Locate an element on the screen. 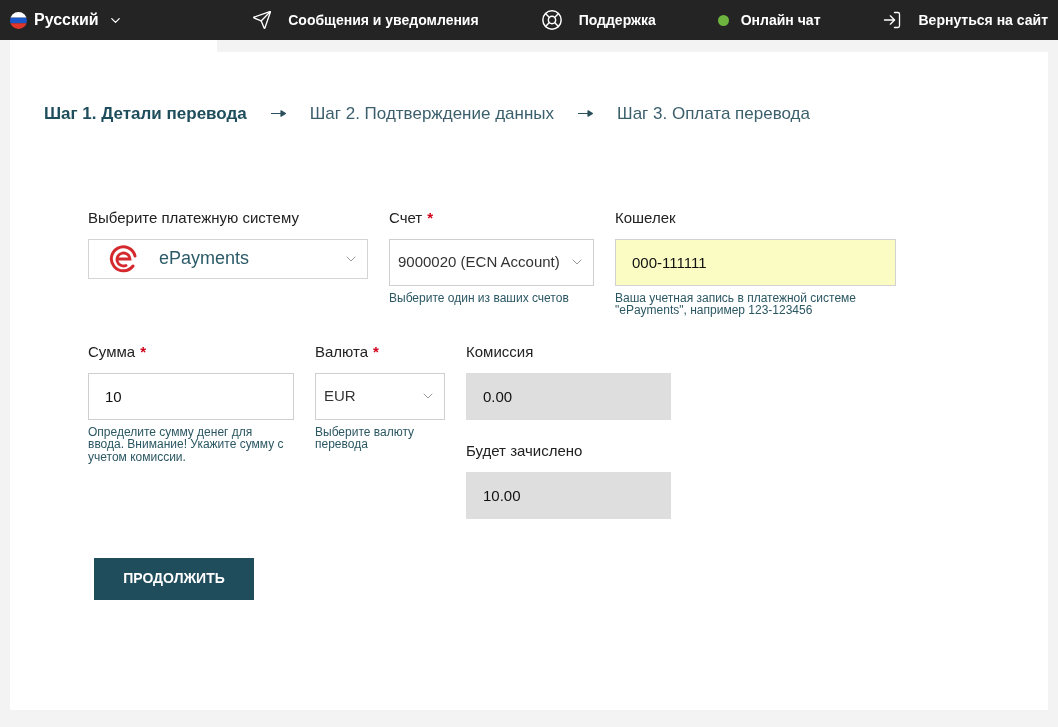 This screenshot has height=727, width=1058. field-hint: Выберите один из ваших счетов is located at coordinates (479, 297).